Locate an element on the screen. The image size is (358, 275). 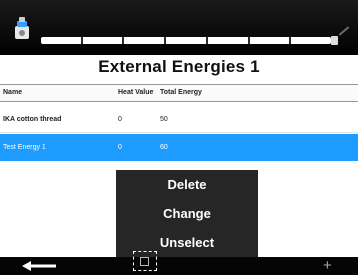
cell-name: Test Energy 1 is located at coordinates (24, 147).